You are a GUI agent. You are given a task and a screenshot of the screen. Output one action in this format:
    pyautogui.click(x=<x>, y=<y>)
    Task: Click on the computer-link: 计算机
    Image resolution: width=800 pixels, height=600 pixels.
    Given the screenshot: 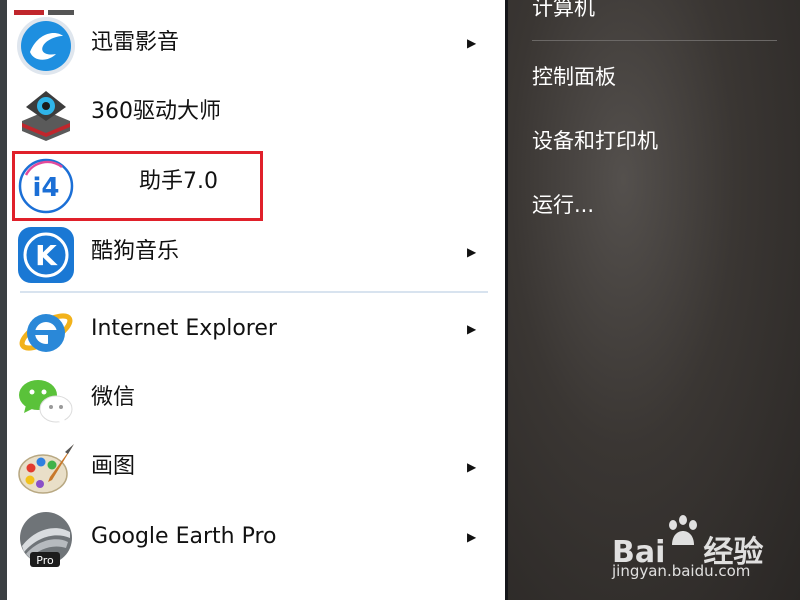 What is the action you would take?
    pyautogui.click(x=563, y=11)
    